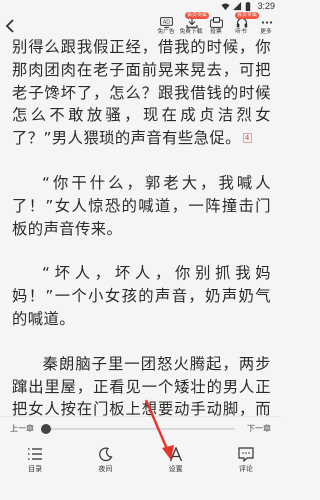 The height and width of the screenshot is (500, 320). Describe the element at coordinates (267, 22) in the screenshot. I see `more-dots-icon` at that location.